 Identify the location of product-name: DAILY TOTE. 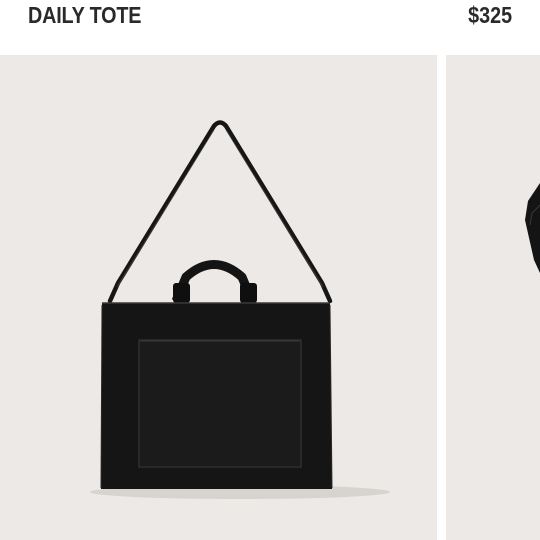
(85, 15).